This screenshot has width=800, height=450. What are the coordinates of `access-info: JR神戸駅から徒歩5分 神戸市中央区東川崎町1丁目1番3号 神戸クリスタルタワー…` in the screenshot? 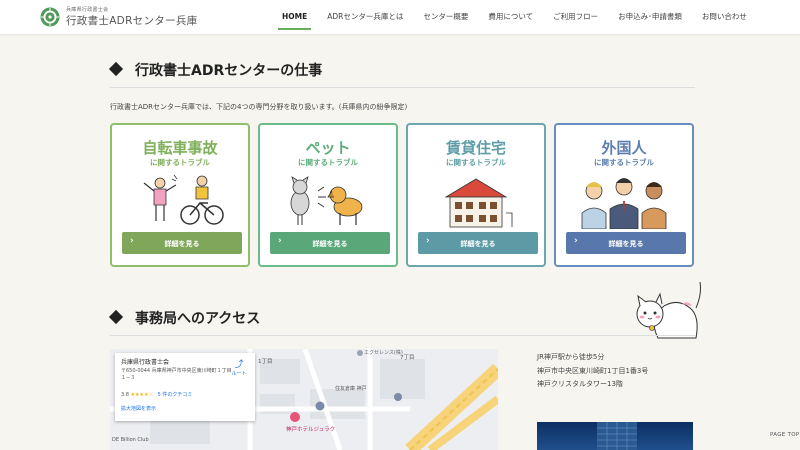 It's located at (592, 371).